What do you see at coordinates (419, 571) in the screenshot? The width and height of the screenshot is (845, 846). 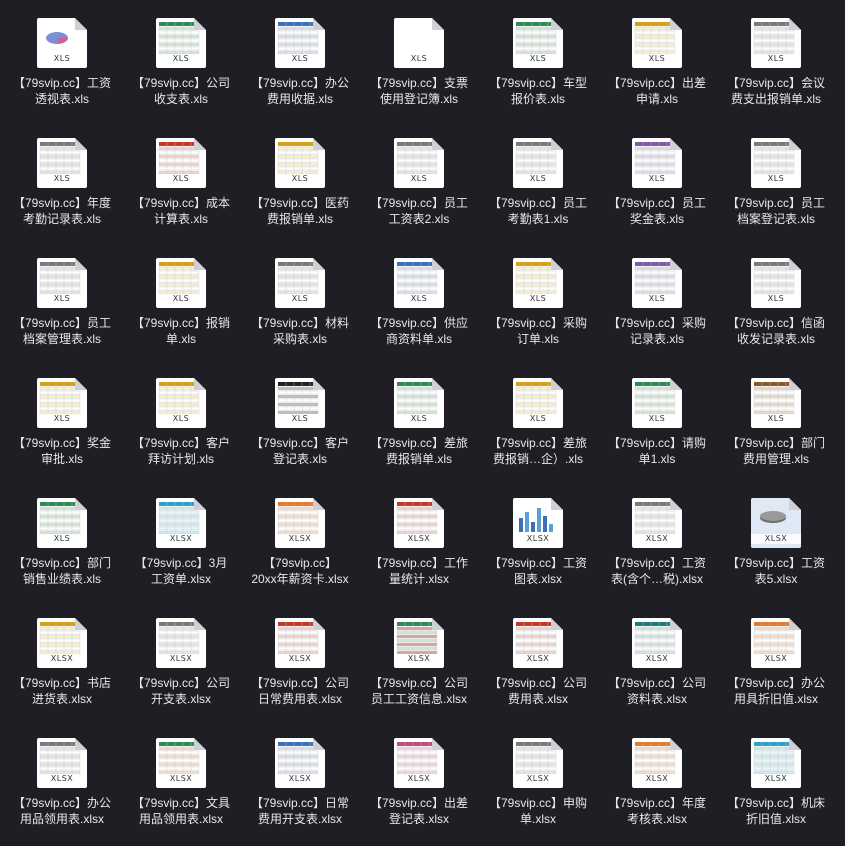 I see `file-name-label: 【79svip.cc】工作 量统计.xlsx` at bounding box center [419, 571].